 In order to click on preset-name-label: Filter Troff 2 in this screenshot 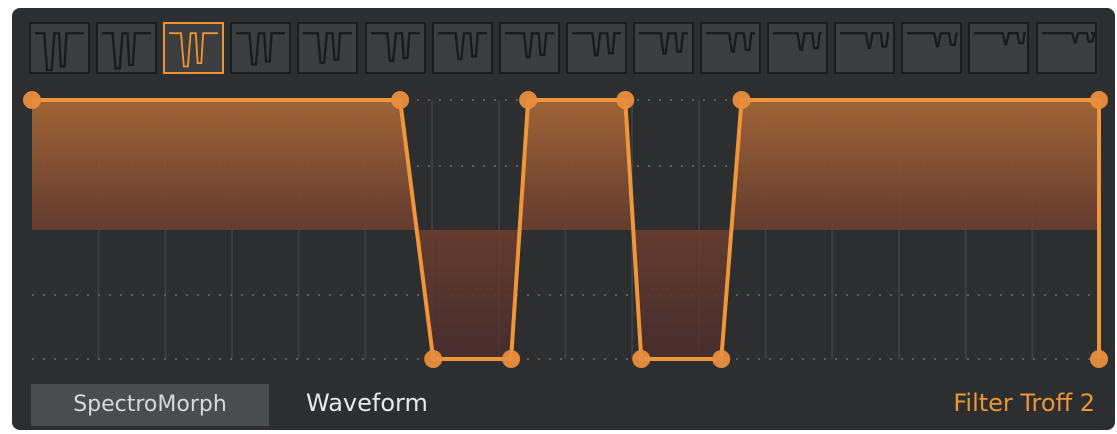, I will do `click(1024, 403)`.